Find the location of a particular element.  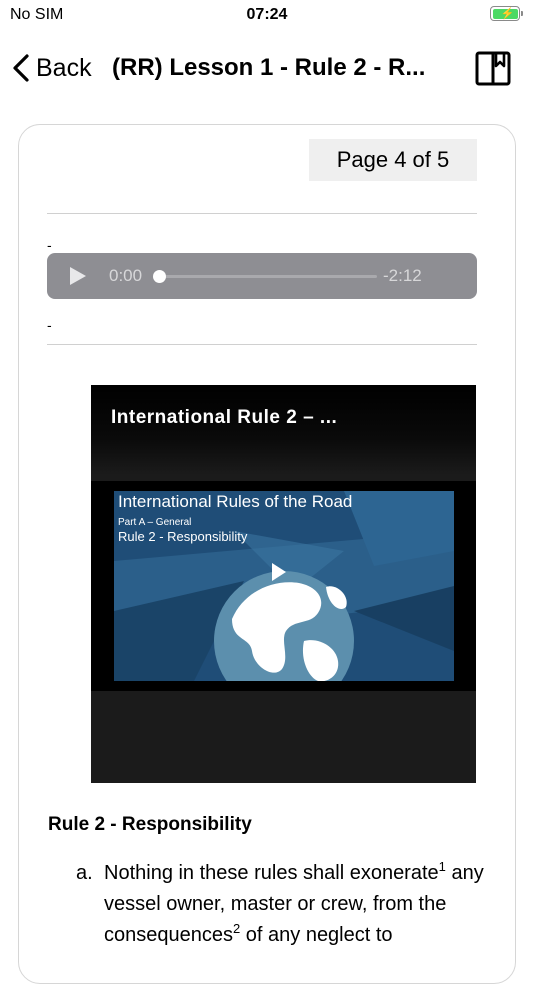

slide-subheading: Part A – General is located at coordinates (155, 522).